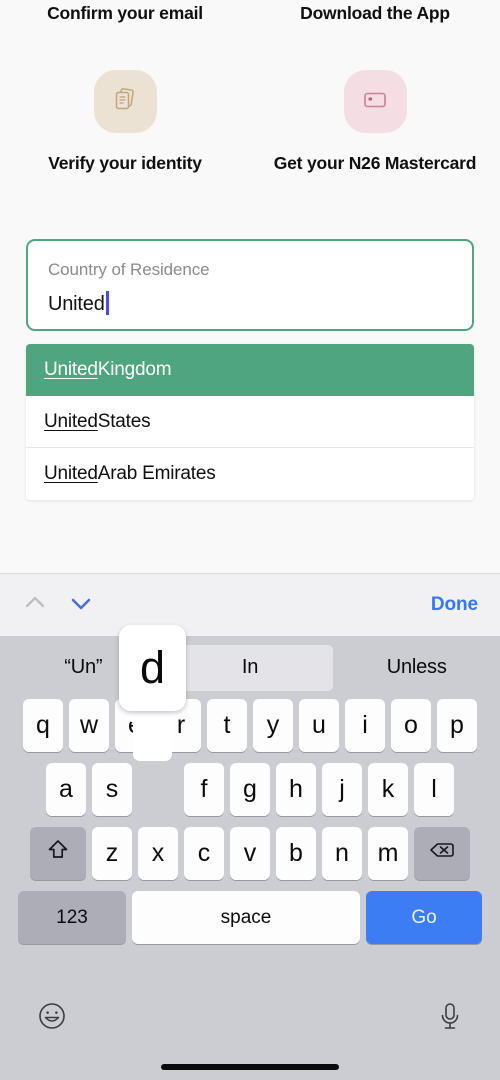 The width and height of the screenshot is (500, 1080). What do you see at coordinates (227, 725) in the screenshot?
I see `key-t: t` at bounding box center [227, 725].